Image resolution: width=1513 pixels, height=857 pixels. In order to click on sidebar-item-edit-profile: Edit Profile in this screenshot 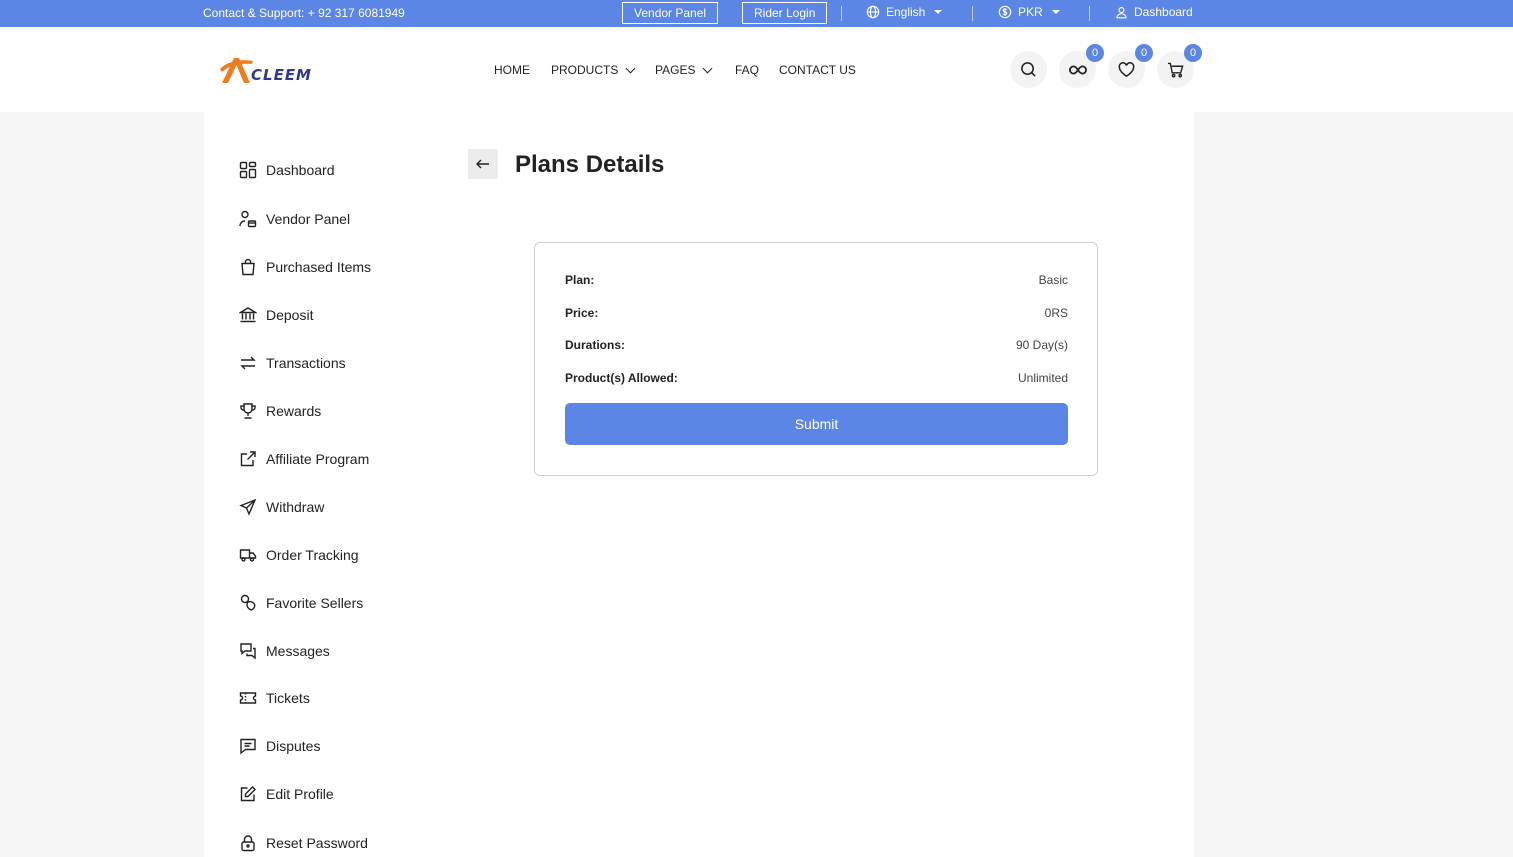, I will do `click(286, 794)`.